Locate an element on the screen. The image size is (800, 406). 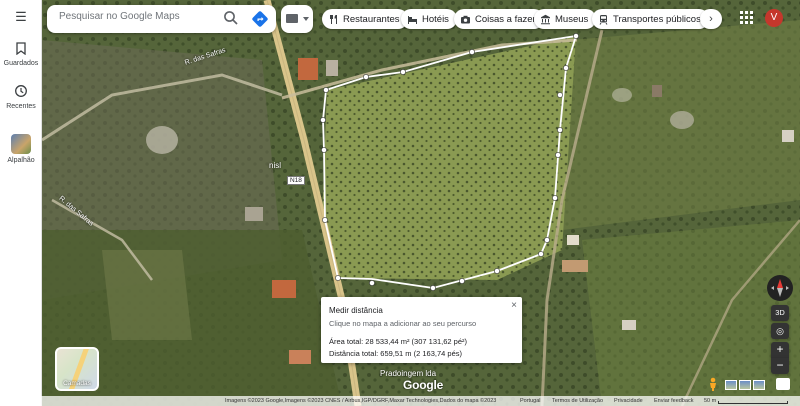
zoom-out-button: − is located at coordinates (780, 366).